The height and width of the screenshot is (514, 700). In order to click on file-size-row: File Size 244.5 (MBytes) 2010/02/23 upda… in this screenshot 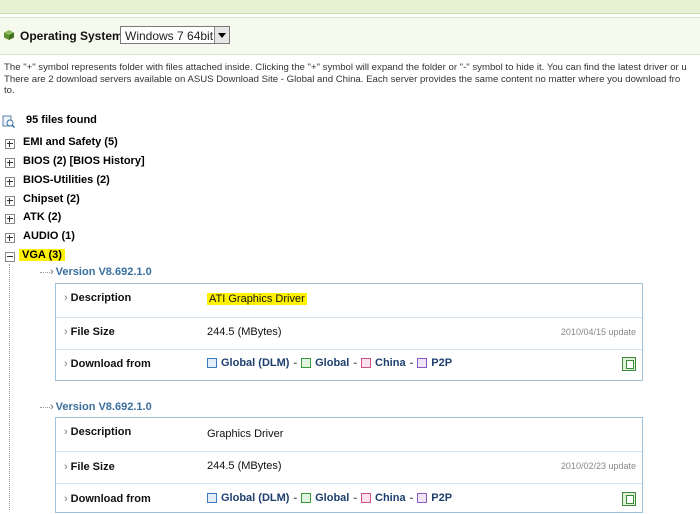, I will do `click(349, 467)`.